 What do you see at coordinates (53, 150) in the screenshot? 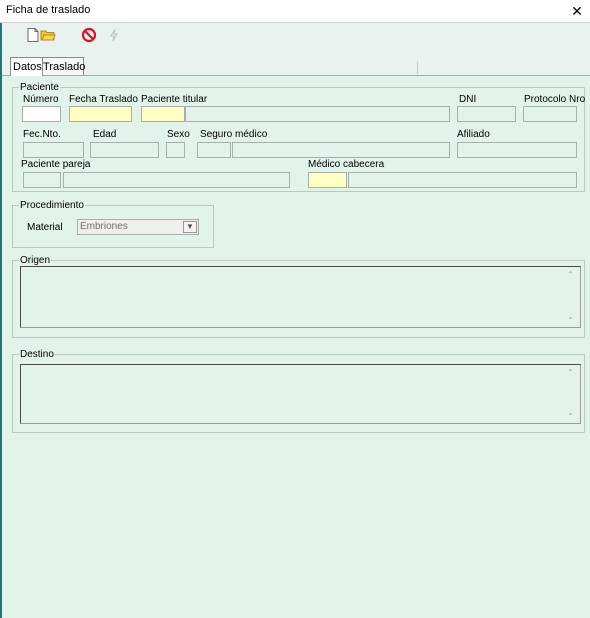
I see `fec-nto-field` at bounding box center [53, 150].